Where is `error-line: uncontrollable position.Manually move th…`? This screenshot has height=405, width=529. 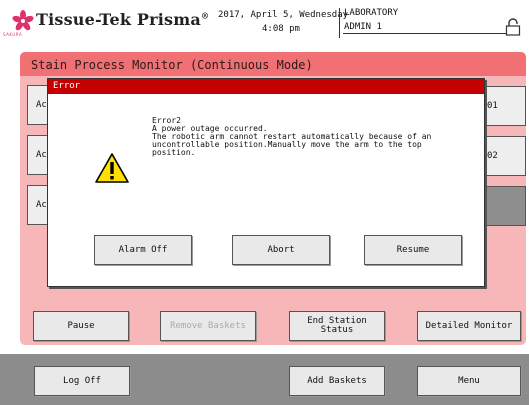
error-line: uncontrollable position.Manually move th… is located at coordinates (287, 144).